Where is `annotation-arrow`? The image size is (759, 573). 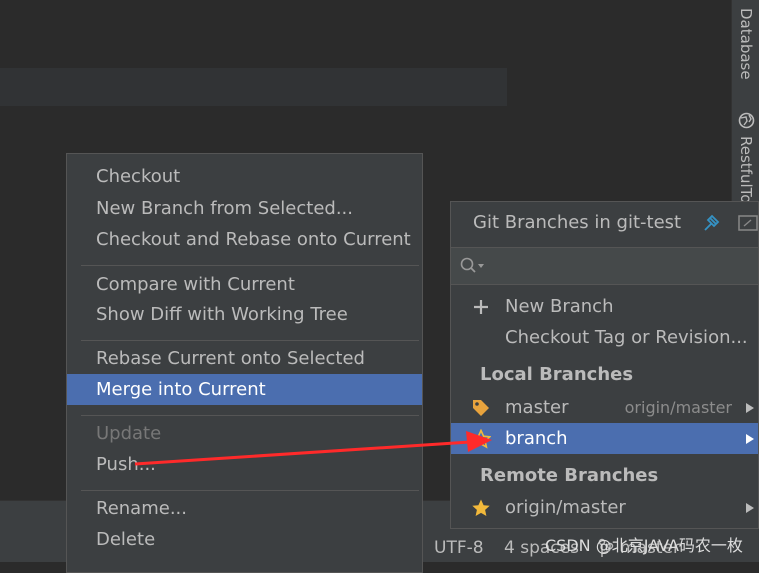
annotation-arrow is located at coordinates (313, 448).